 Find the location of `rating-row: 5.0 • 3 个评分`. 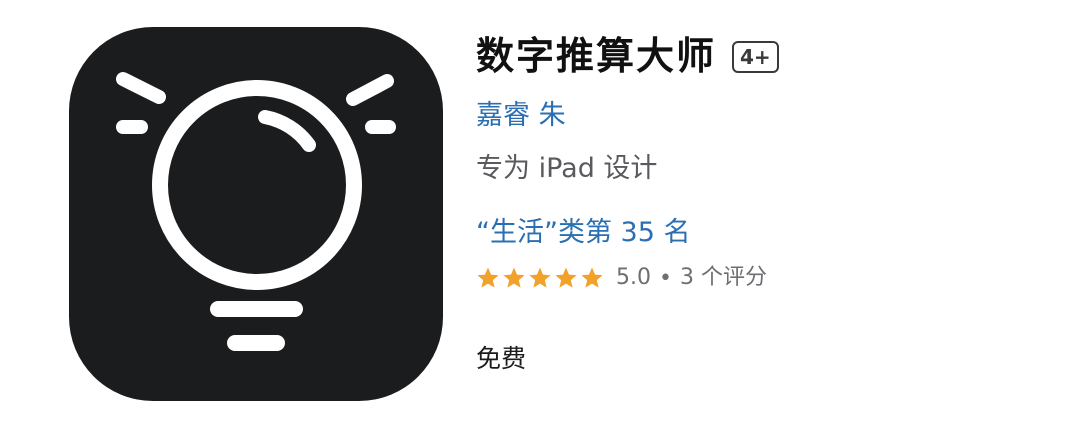

rating-row: 5.0 • 3 个评分 is located at coordinates (621, 278).